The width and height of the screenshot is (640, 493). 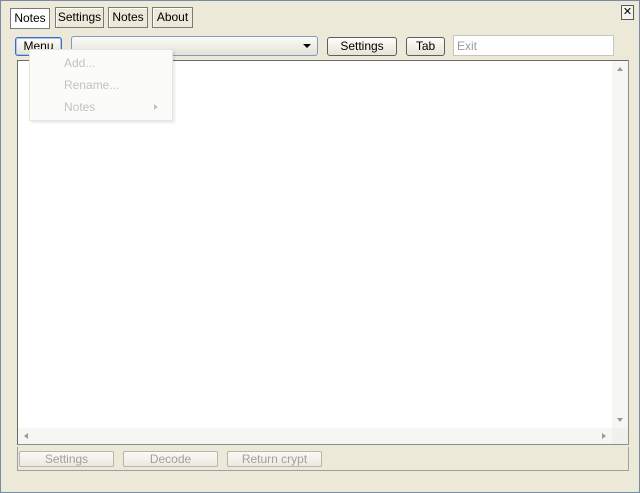 I want to click on scroll-right-icon, so click(x=604, y=436).